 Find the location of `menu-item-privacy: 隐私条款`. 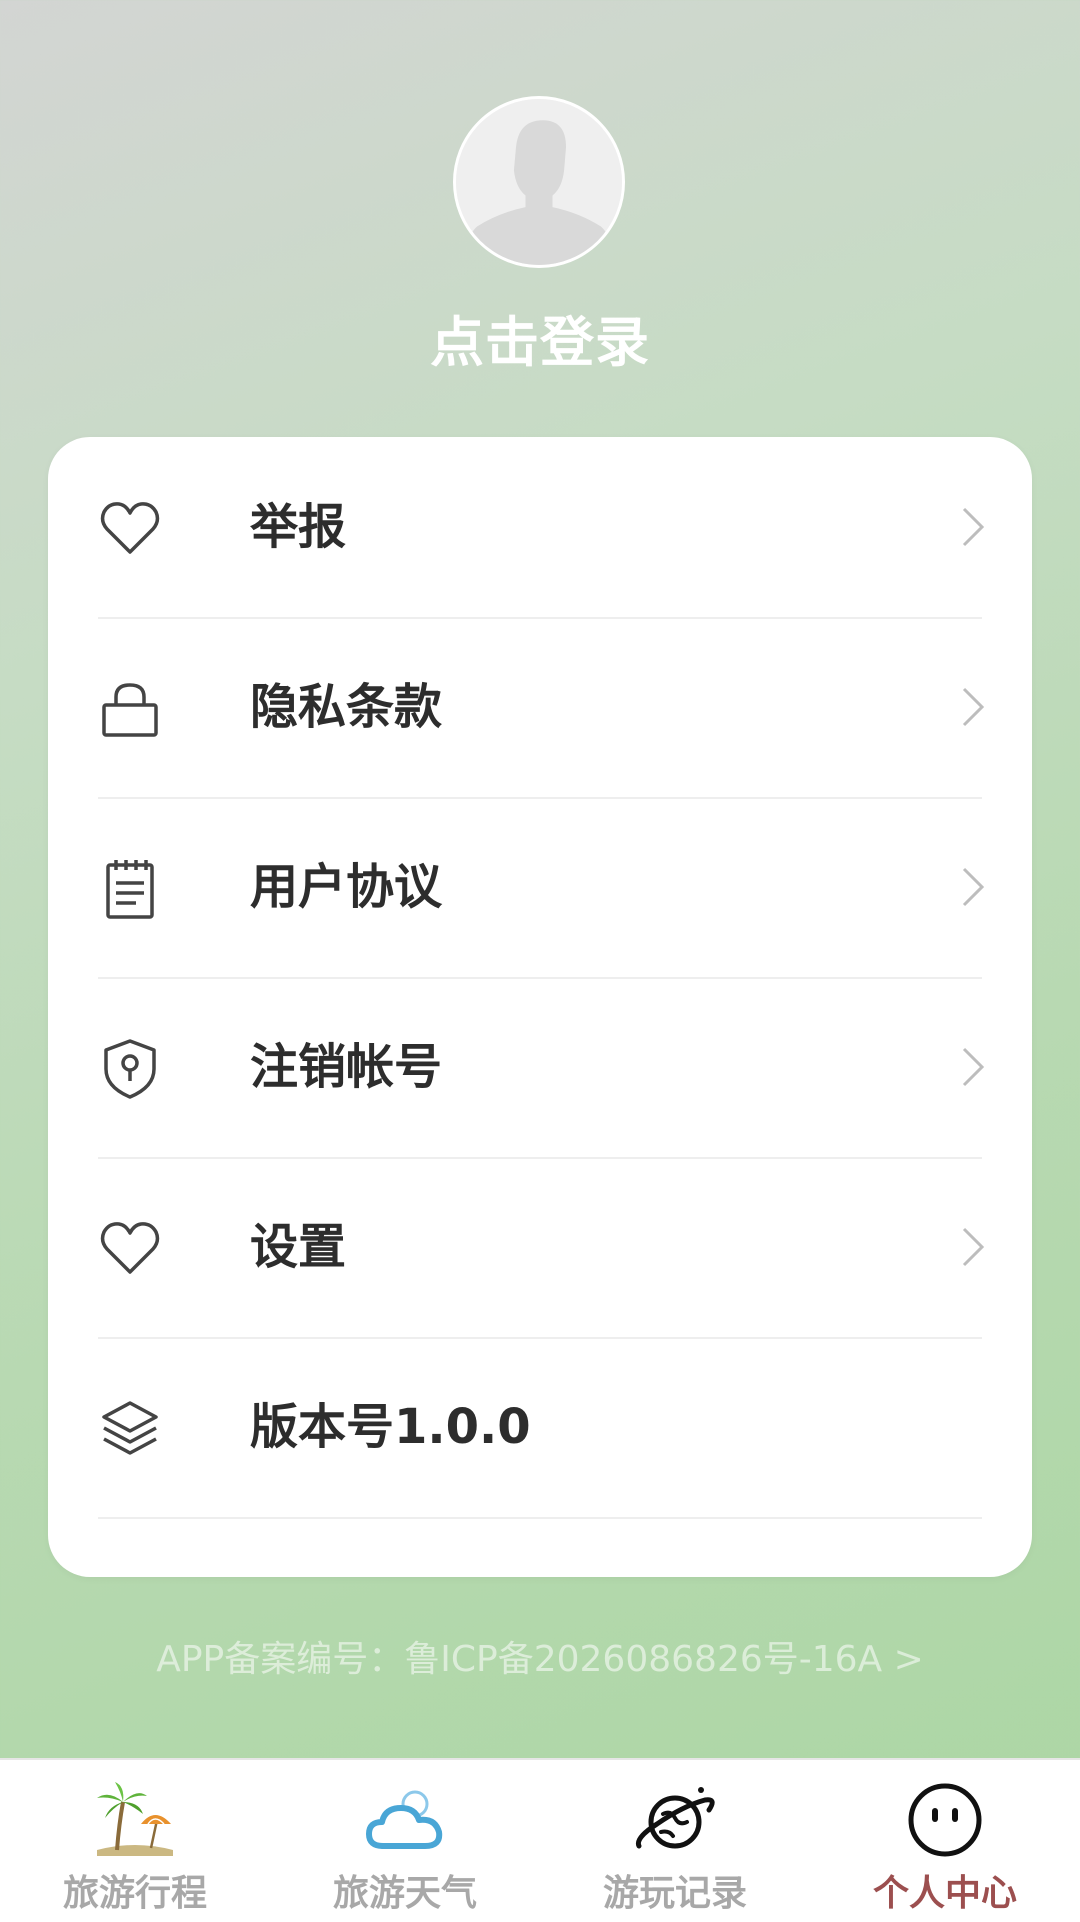

menu-item-privacy: 隐私条款 is located at coordinates (541, 708).